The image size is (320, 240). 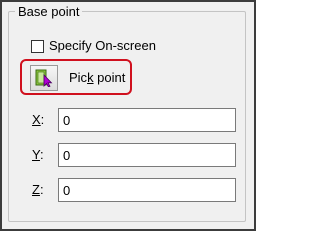 I want to click on pick-point-icon, so click(x=44, y=78).